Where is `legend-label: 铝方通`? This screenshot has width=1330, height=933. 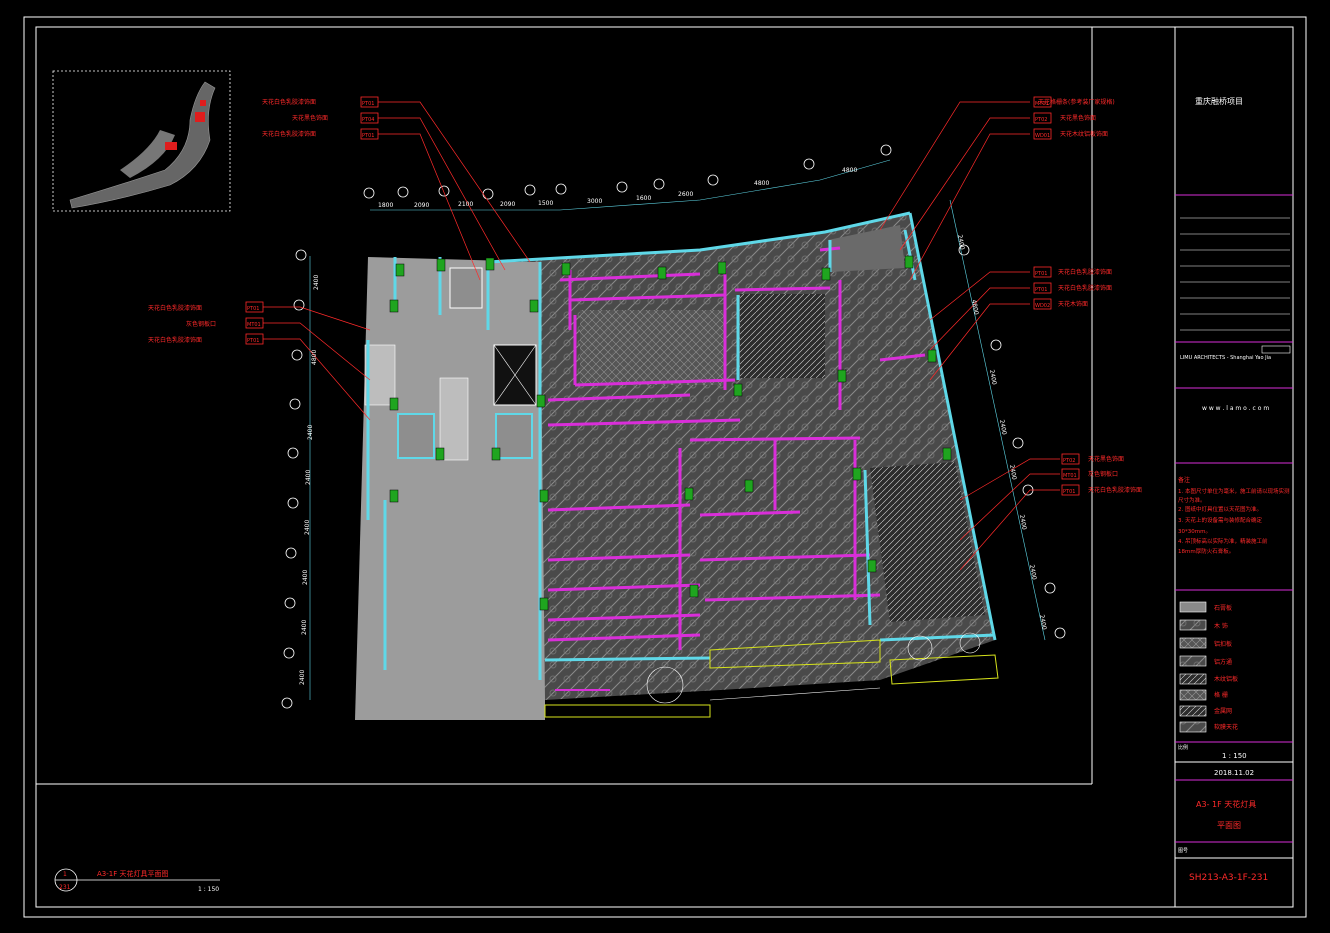 legend-label: 铝方通 is located at coordinates (1223, 662).